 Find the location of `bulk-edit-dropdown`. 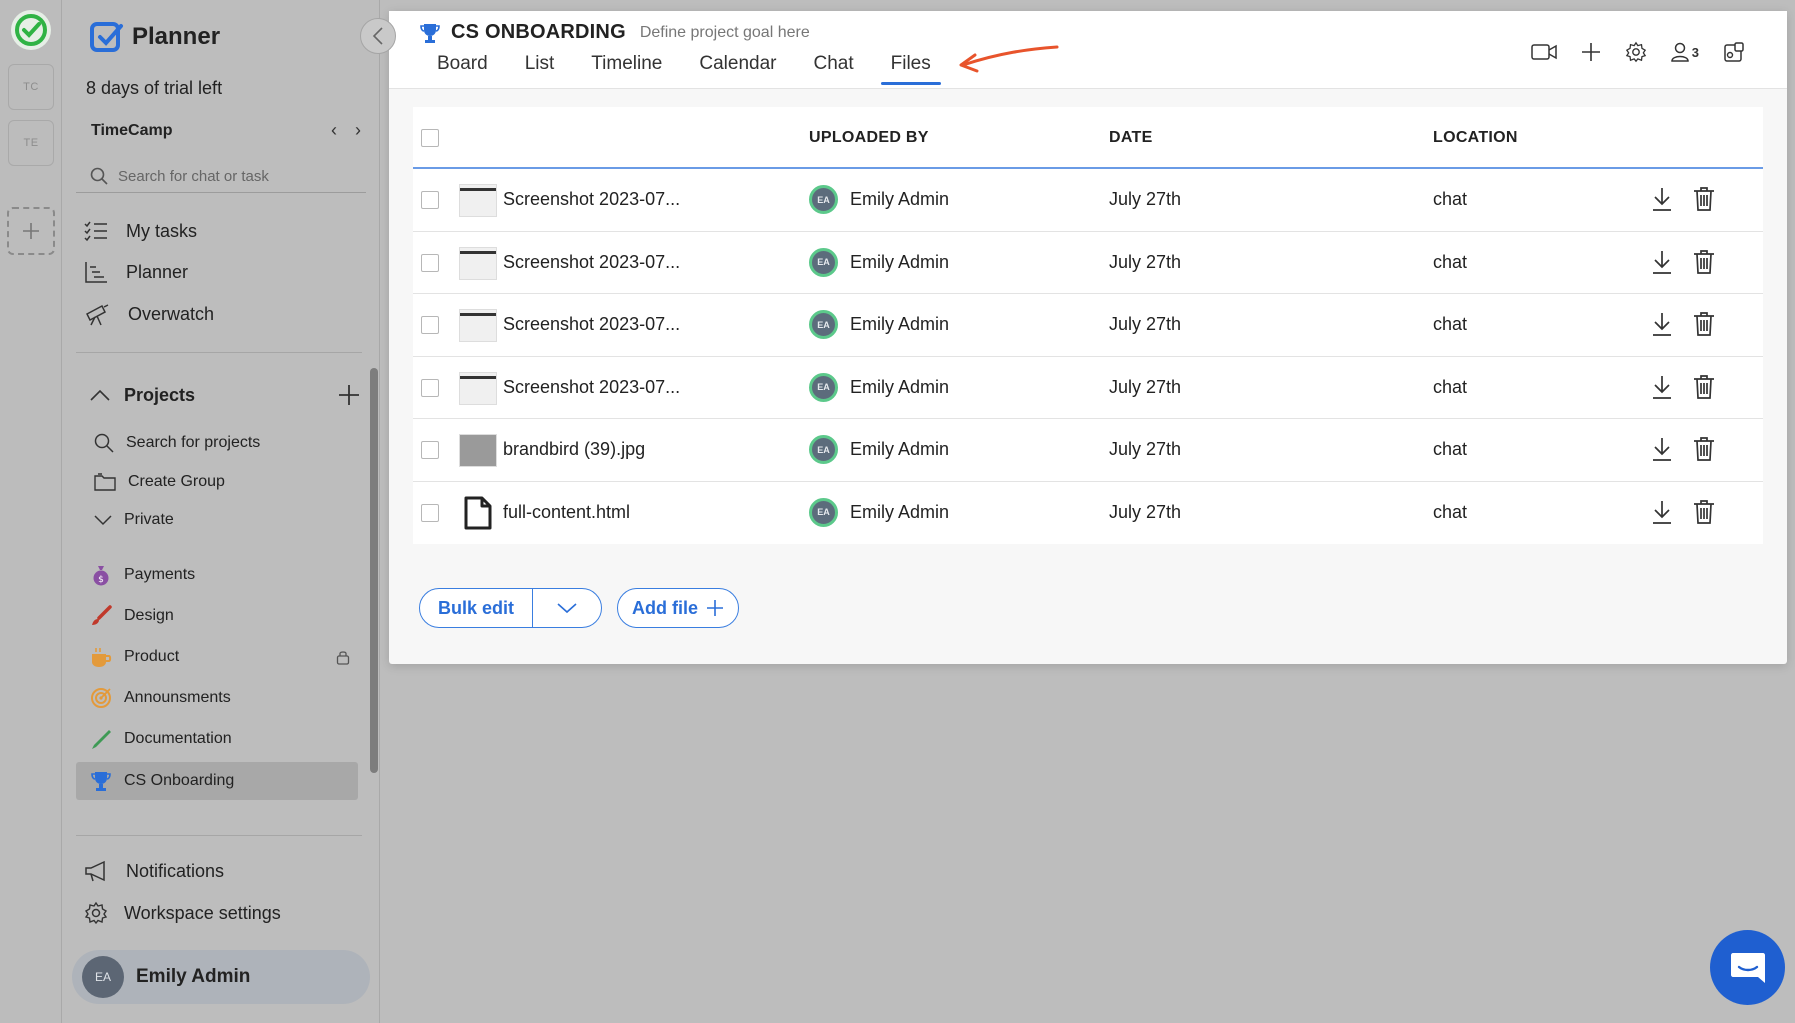

bulk-edit-dropdown is located at coordinates (567, 608).